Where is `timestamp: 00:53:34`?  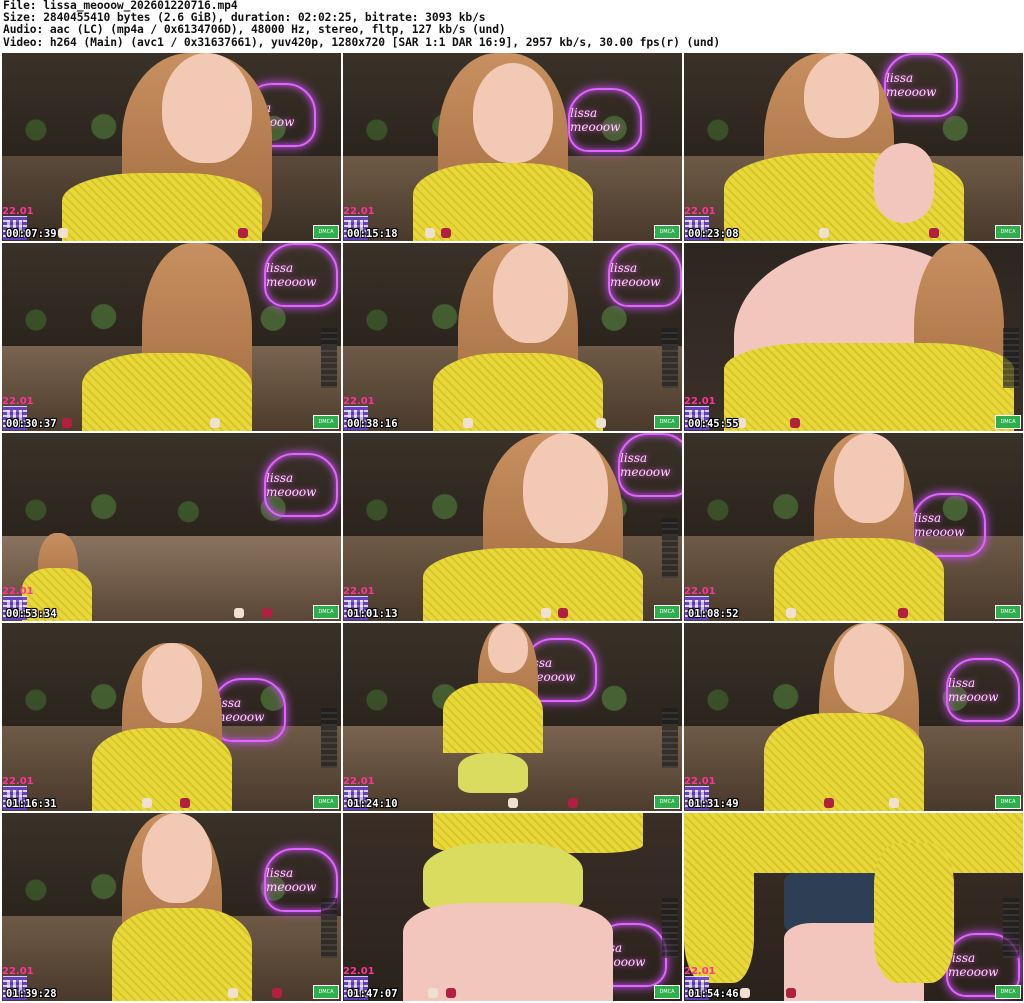 timestamp: 00:53:34 is located at coordinates (31, 614).